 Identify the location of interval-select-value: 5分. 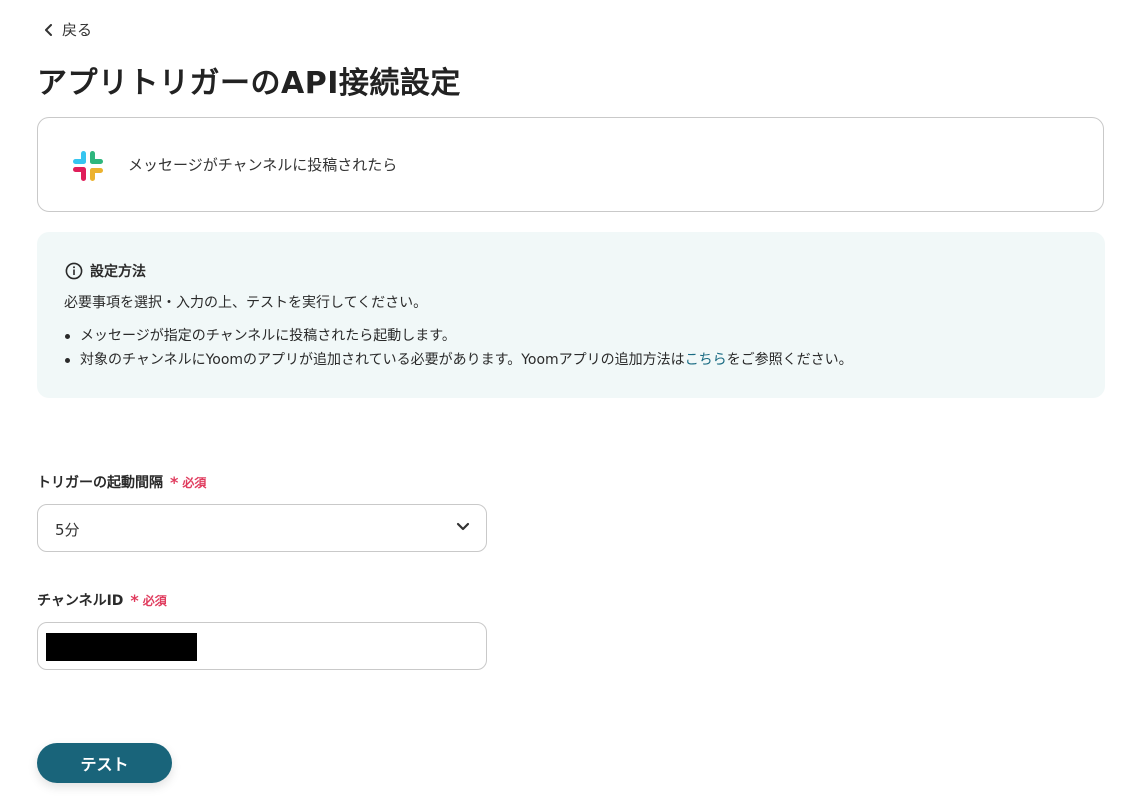
(67, 530).